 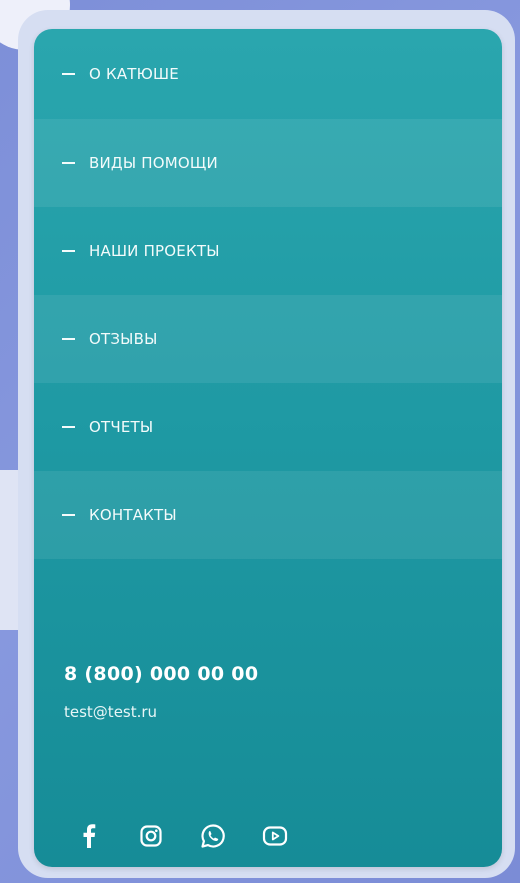 What do you see at coordinates (161, 712) in the screenshot?
I see `email-link: test@test.ru` at bounding box center [161, 712].